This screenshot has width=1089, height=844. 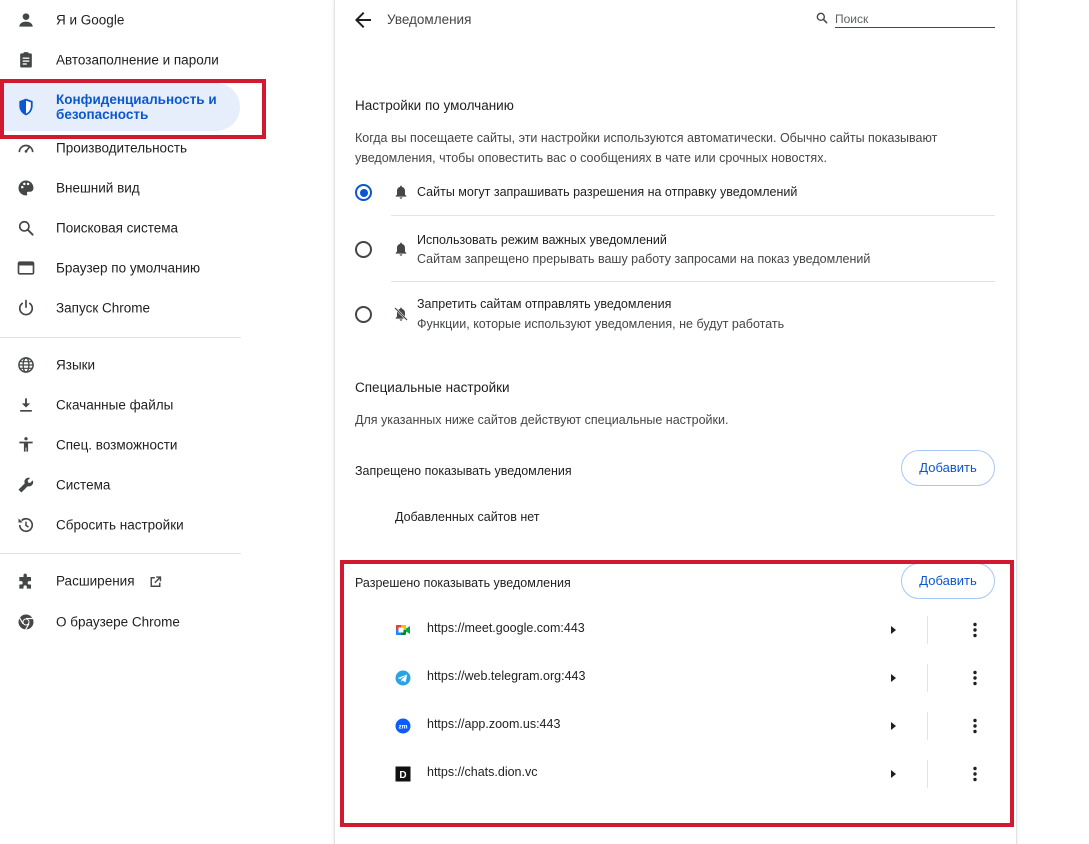 I want to click on sidebar-item-languages: Языки, so click(x=120, y=365).